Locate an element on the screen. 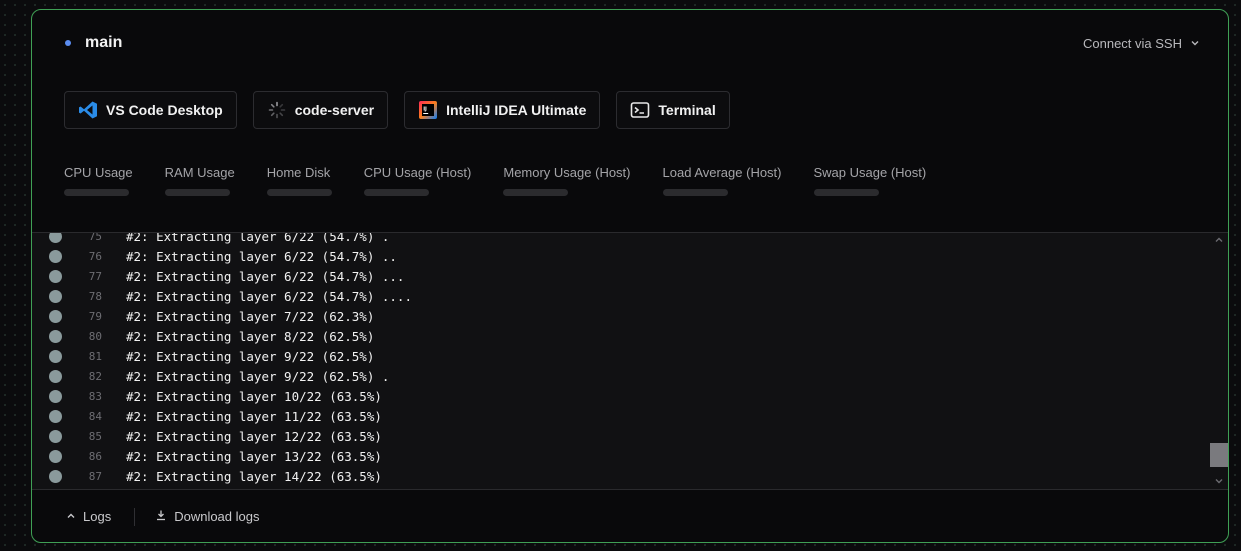 The width and height of the screenshot is (1241, 551). log-line-number: 79 is located at coordinates (95, 316).